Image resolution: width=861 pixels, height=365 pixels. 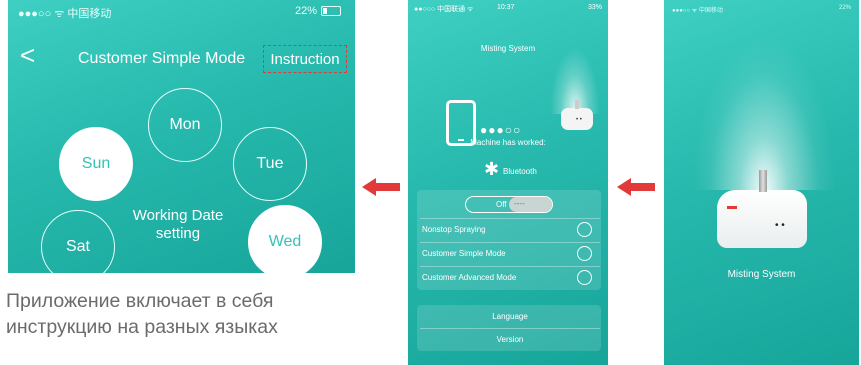 What do you see at coordinates (140, 301) in the screenshot?
I see `caption-line1: Приложение включает в себя` at bounding box center [140, 301].